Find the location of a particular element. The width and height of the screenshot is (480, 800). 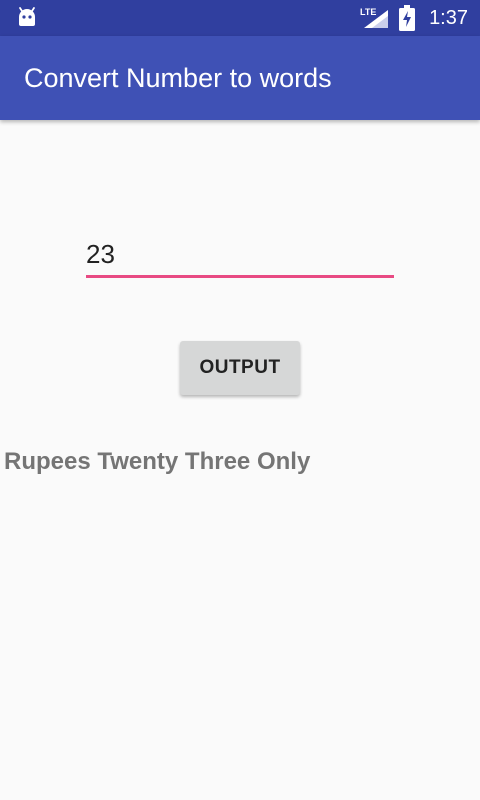

result-text: Rupees Twenty Three Only is located at coordinates (157, 461).